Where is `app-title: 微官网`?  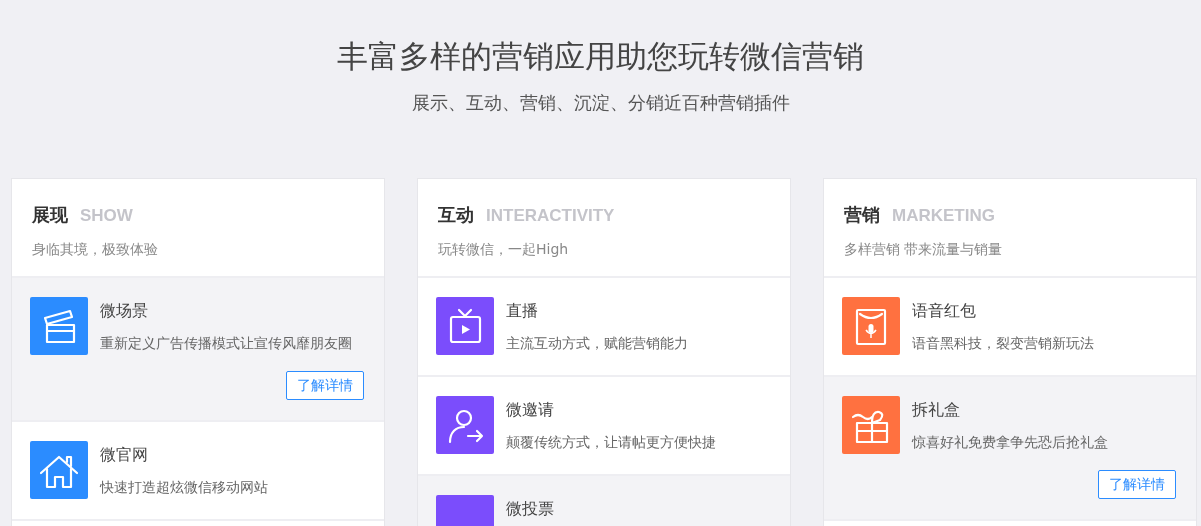 app-title: 微官网 is located at coordinates (124, 455).